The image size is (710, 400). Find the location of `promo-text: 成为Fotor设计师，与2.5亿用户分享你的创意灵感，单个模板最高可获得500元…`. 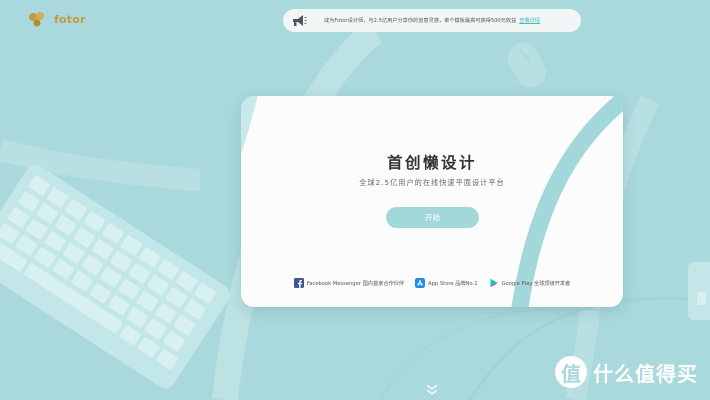

promo-text: 成为Fotor设计师，与2.5亿用户分享你的创意灵感，单个模板最高可获得500元… is located at coordinates (420, 21).